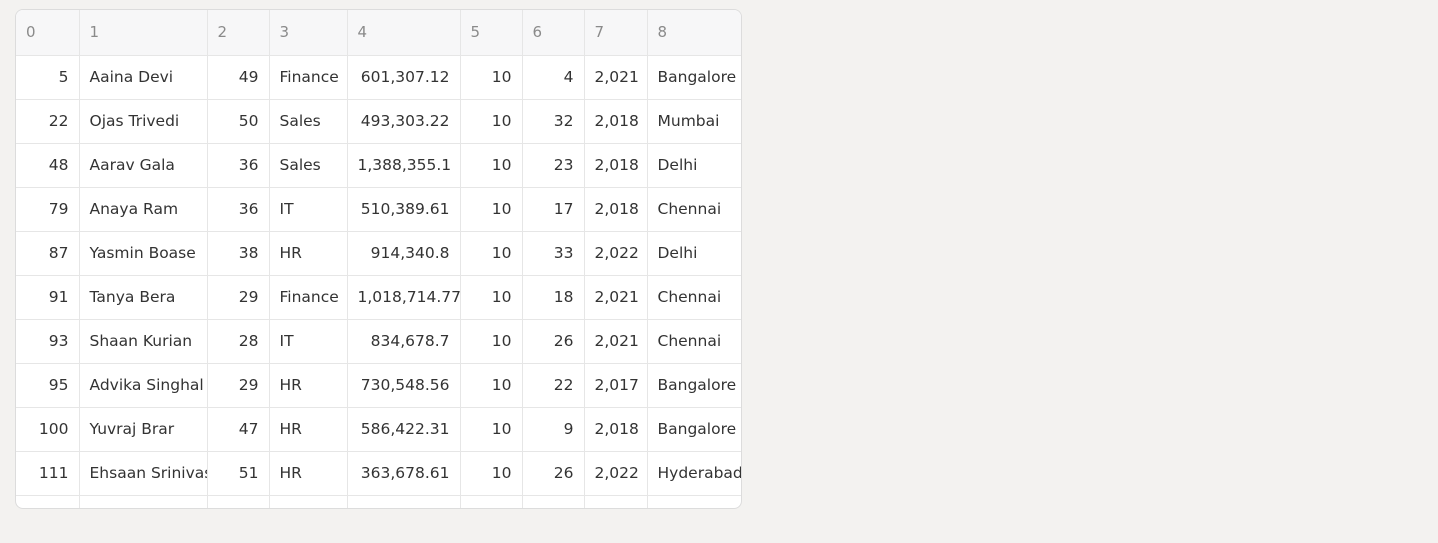 This screenshot has height=543, width=1438. I want to click on table-cell: 29, so click(238, 297).